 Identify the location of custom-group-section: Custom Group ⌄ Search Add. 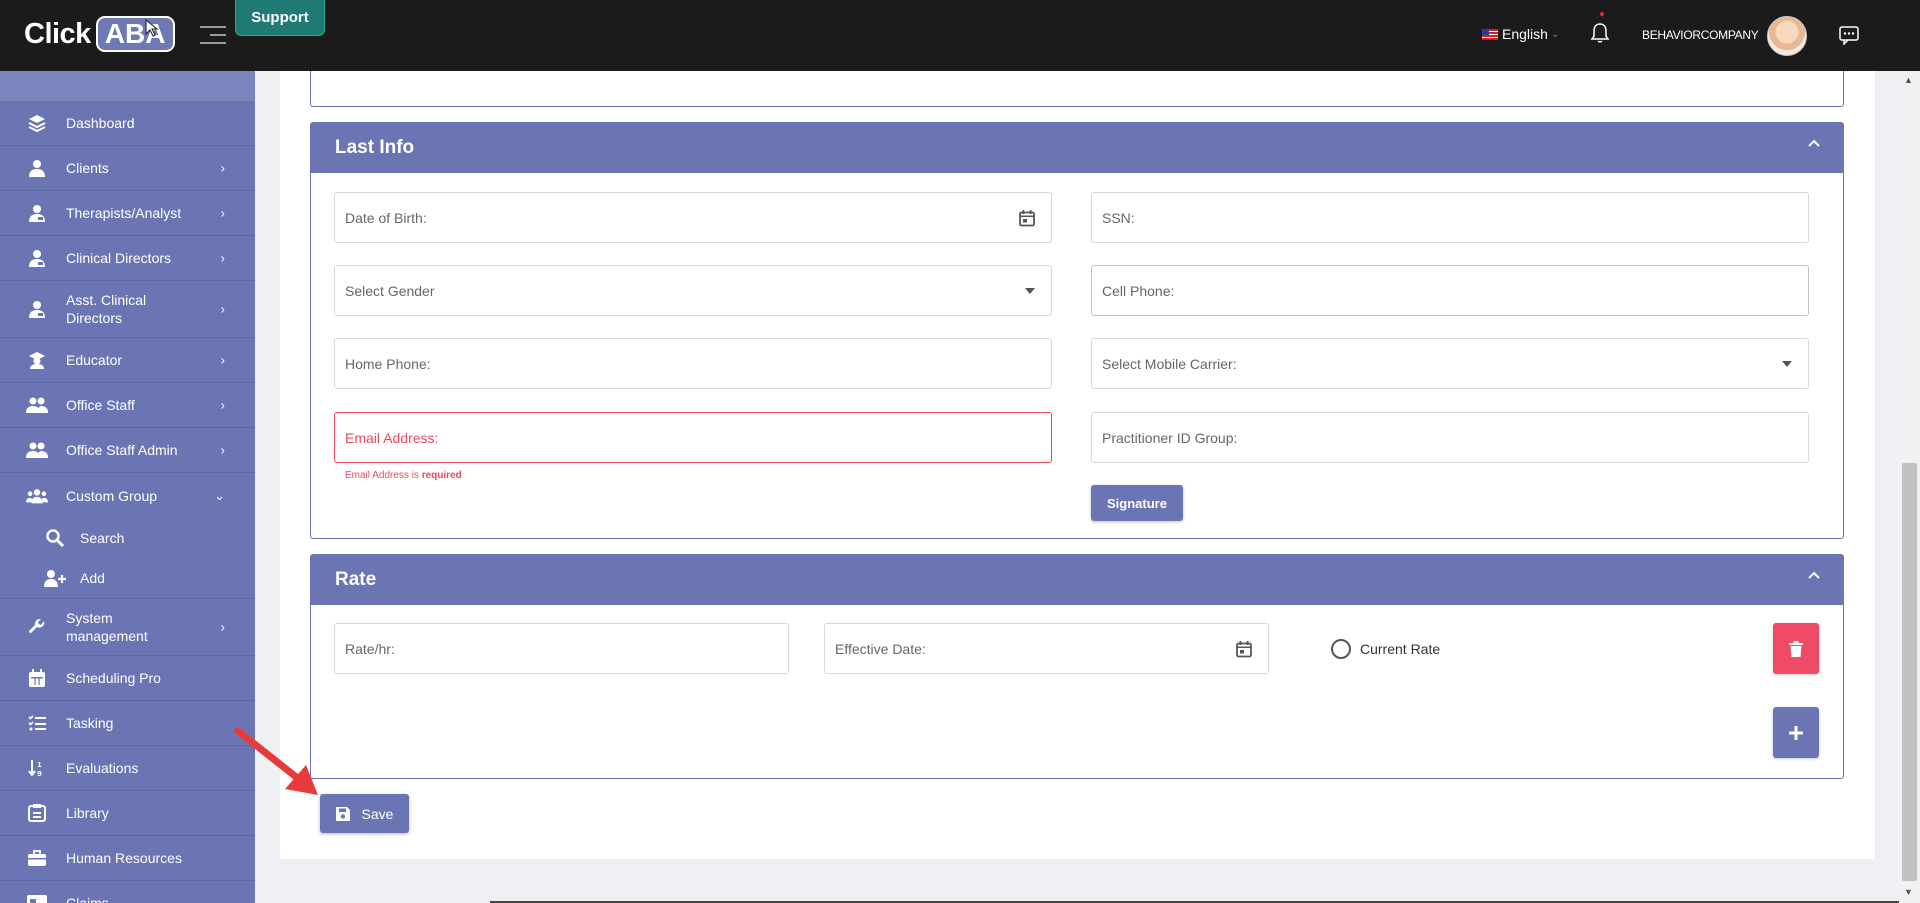
(127, 536).